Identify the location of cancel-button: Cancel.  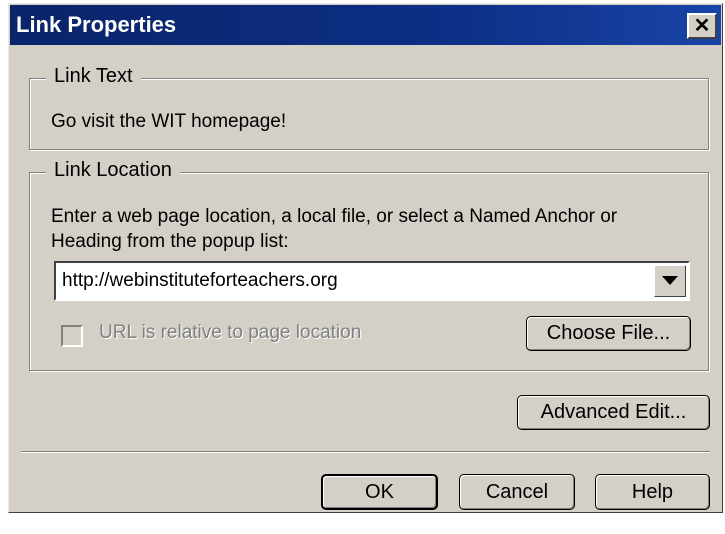
(517, 492).